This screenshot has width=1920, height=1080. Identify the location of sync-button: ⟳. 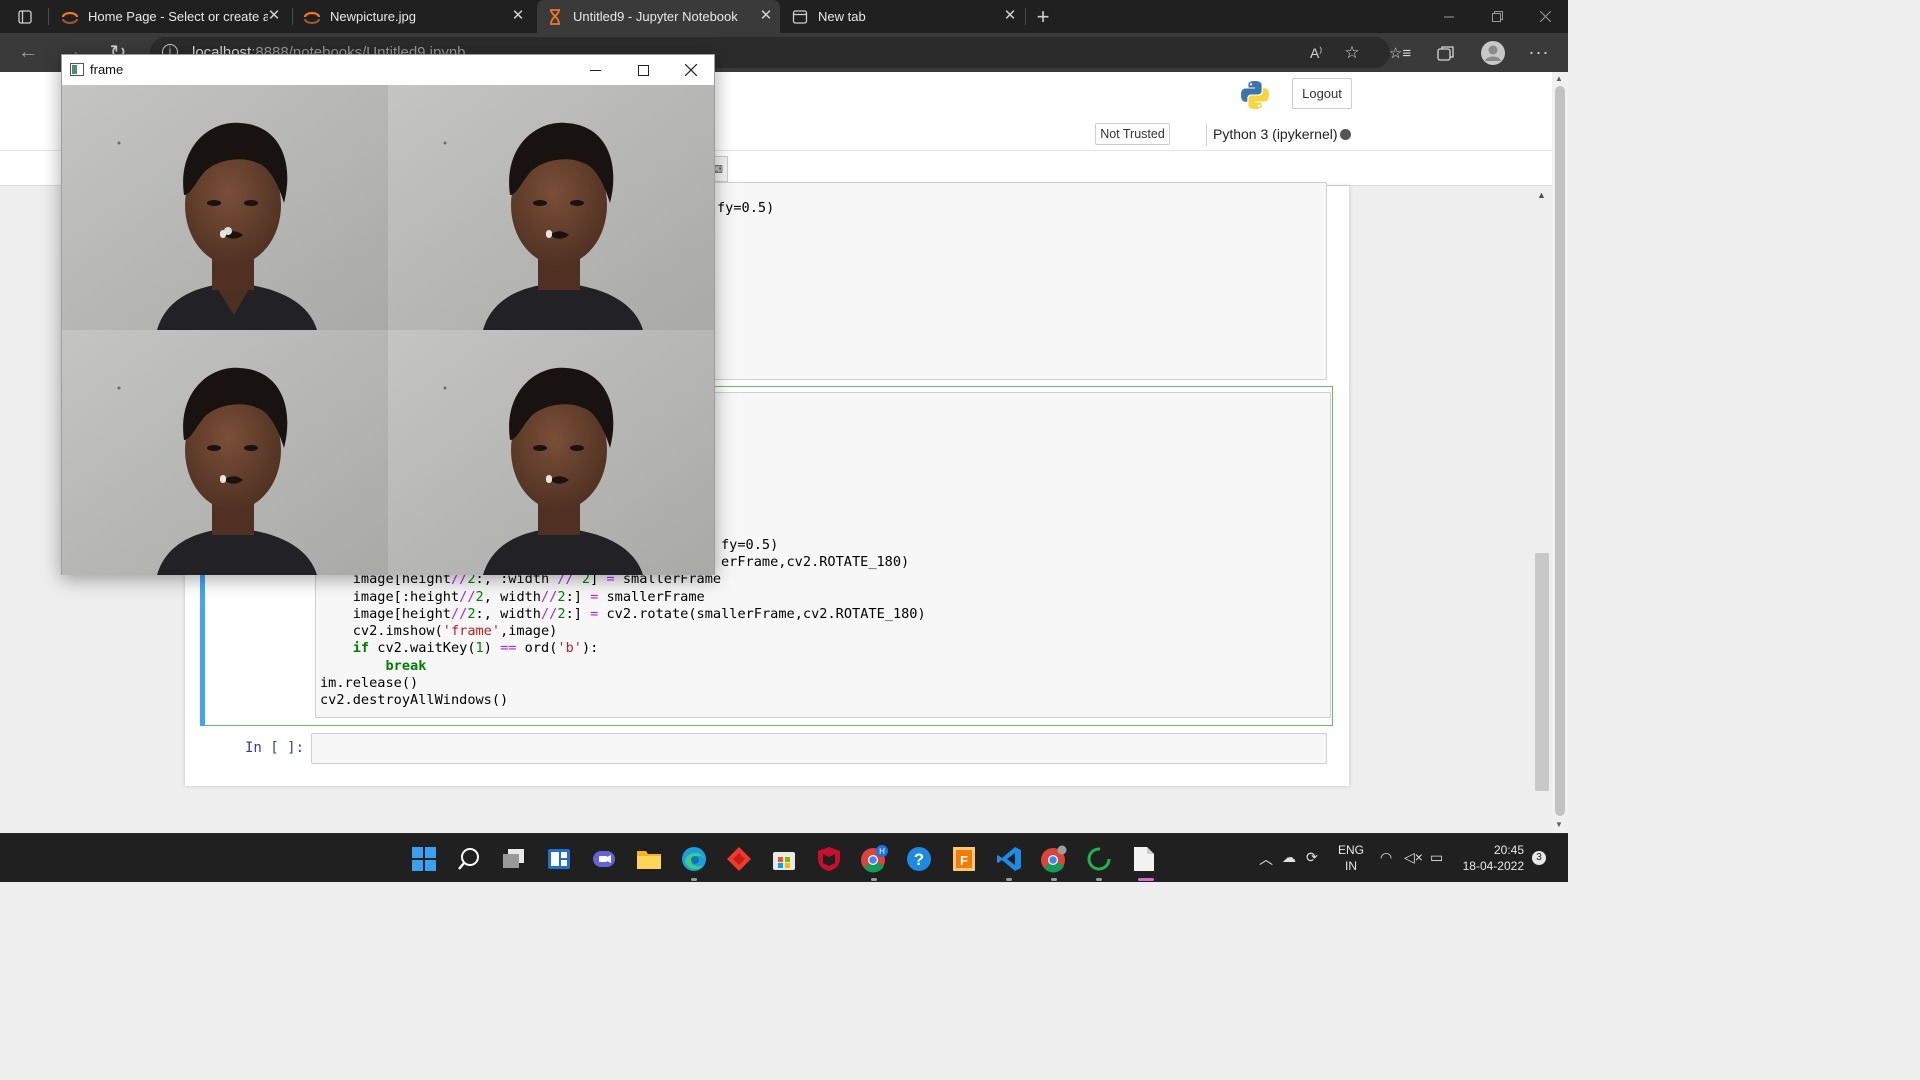
(1312, 857).